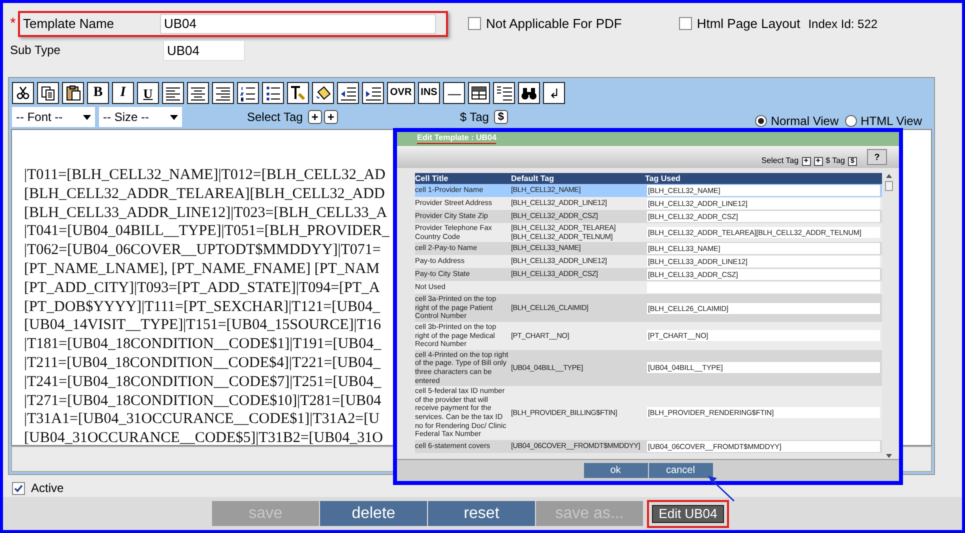 This screenshot has height=533, width=965. What do you see at coordinates (374, 513) in the screenshot?
I see `action-button: delete` at bounding box center [374, 513].